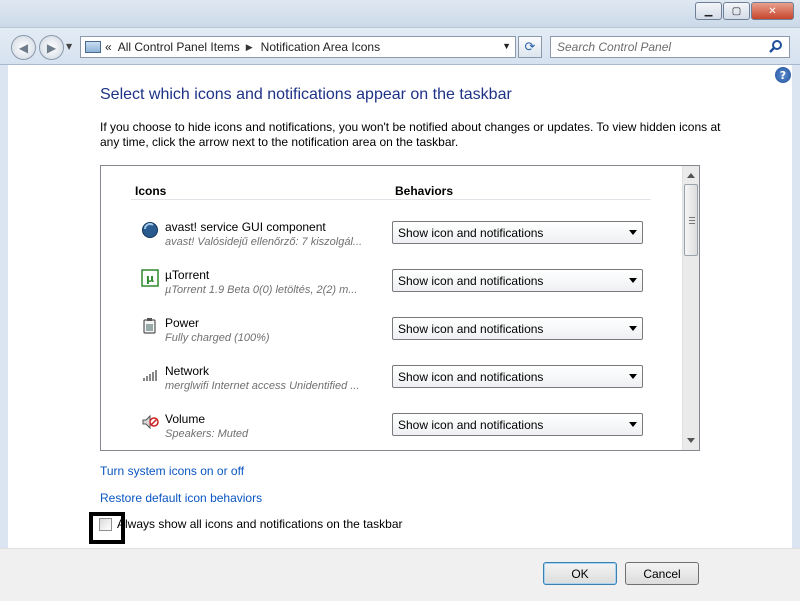 The width and height of the screenshot is (800, 601). Describe the element at coordinates (245, 227) in the screenshot. I see `row-name: avast! service GUI component` at that location.